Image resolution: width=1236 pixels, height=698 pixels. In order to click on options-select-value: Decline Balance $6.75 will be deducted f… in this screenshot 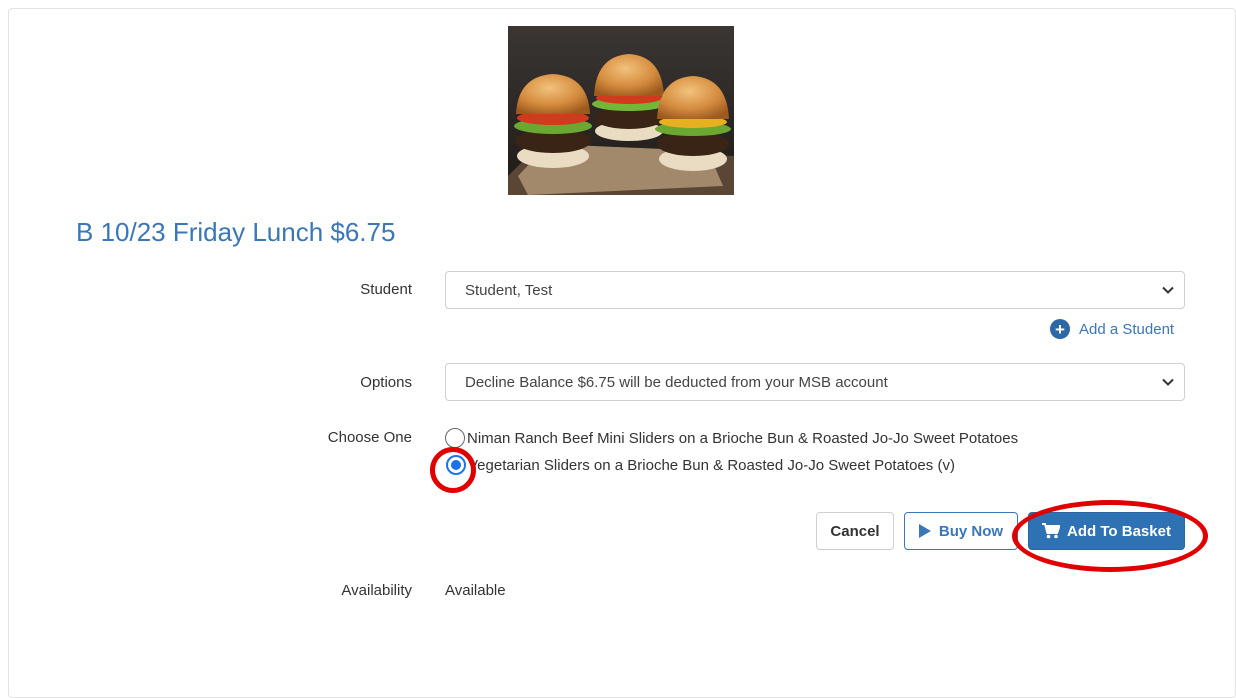, I will do `click(676, 382)`.